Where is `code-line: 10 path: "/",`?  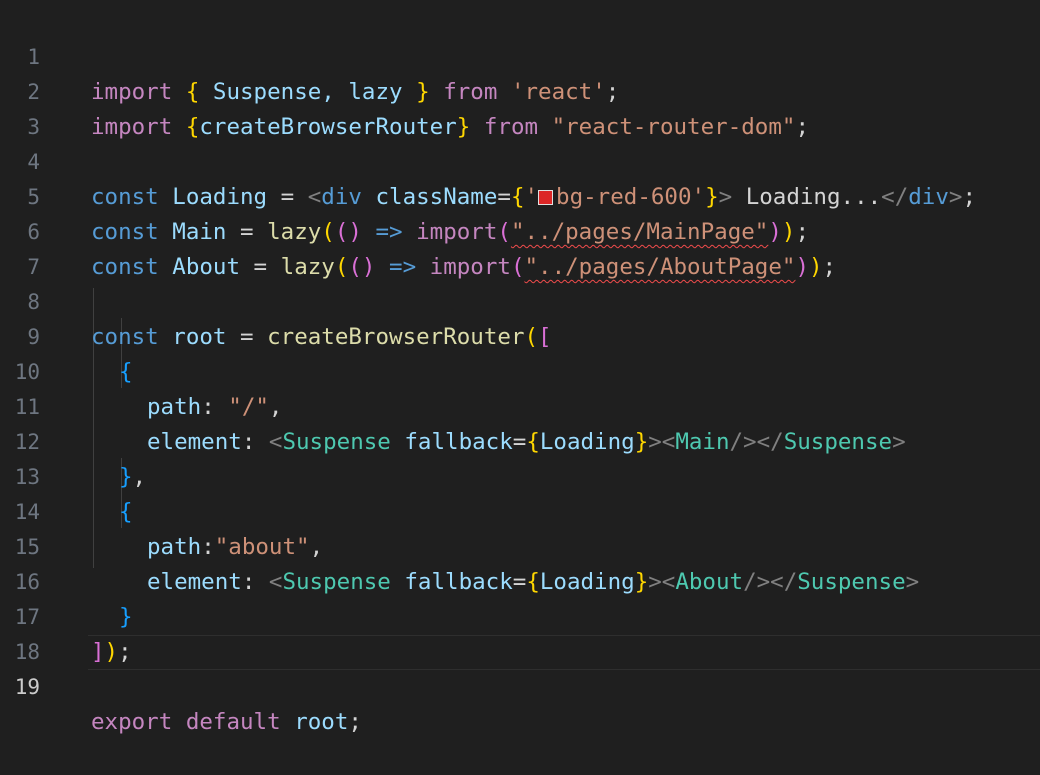 code-line: 10 path: "/", is located at coordinates (520, 370).